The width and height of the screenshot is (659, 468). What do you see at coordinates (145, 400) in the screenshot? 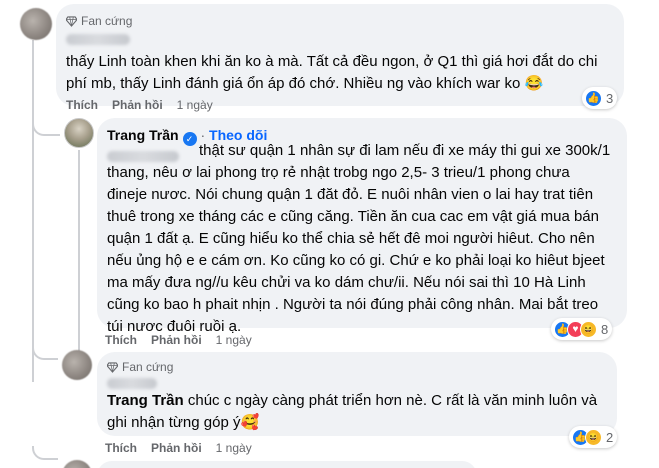
I see `mention-link: Trang Trần` at bounding box center [145, 400].